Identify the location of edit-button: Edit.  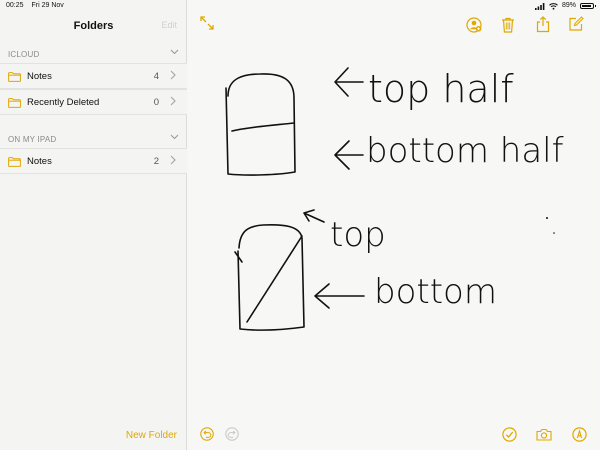
(169, 25).